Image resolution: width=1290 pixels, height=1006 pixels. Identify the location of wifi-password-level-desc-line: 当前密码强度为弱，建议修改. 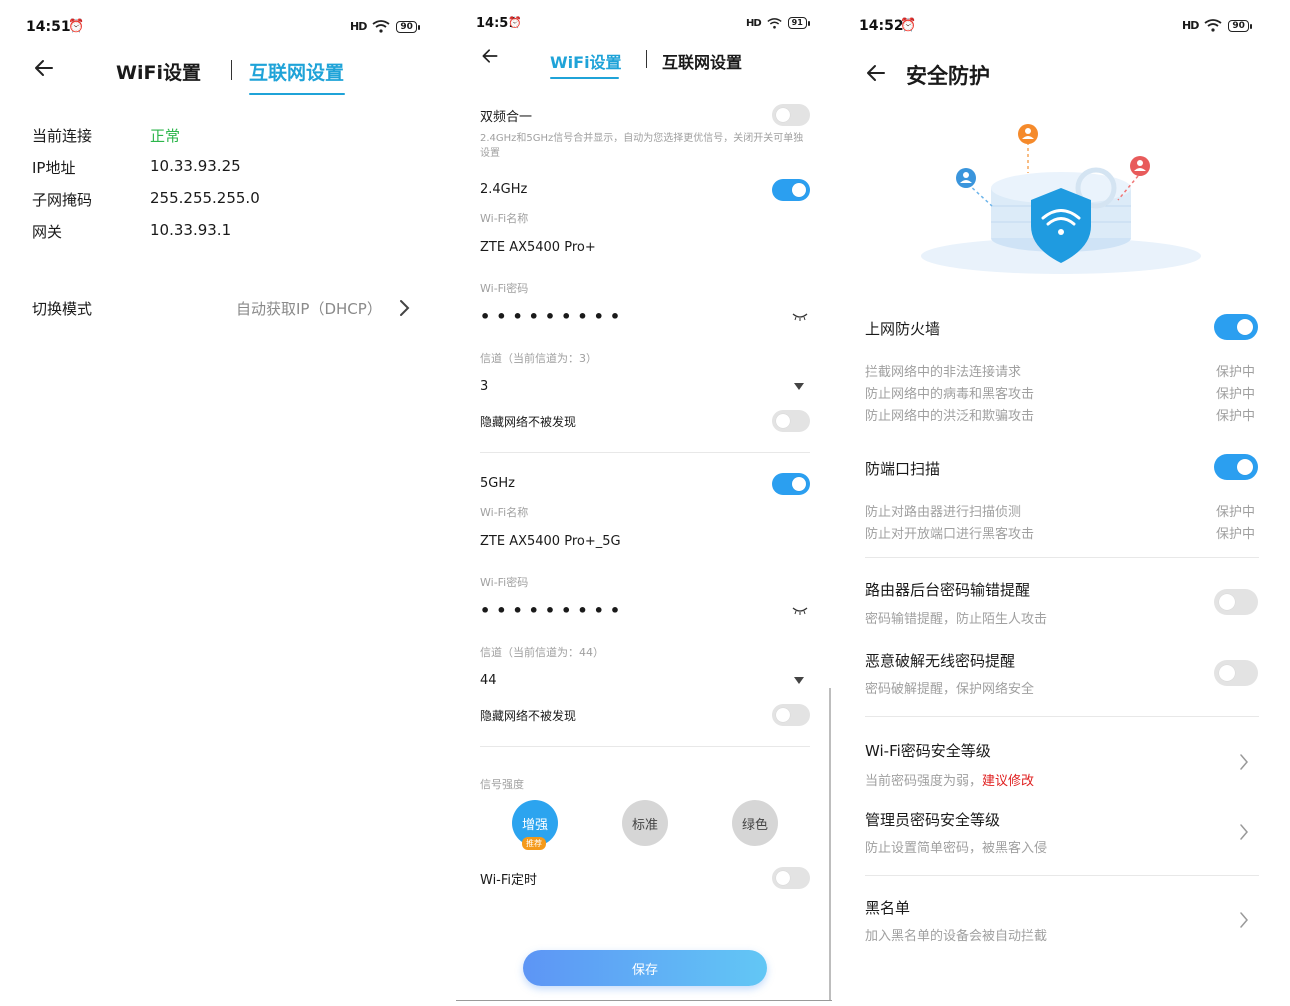
(949, 779).